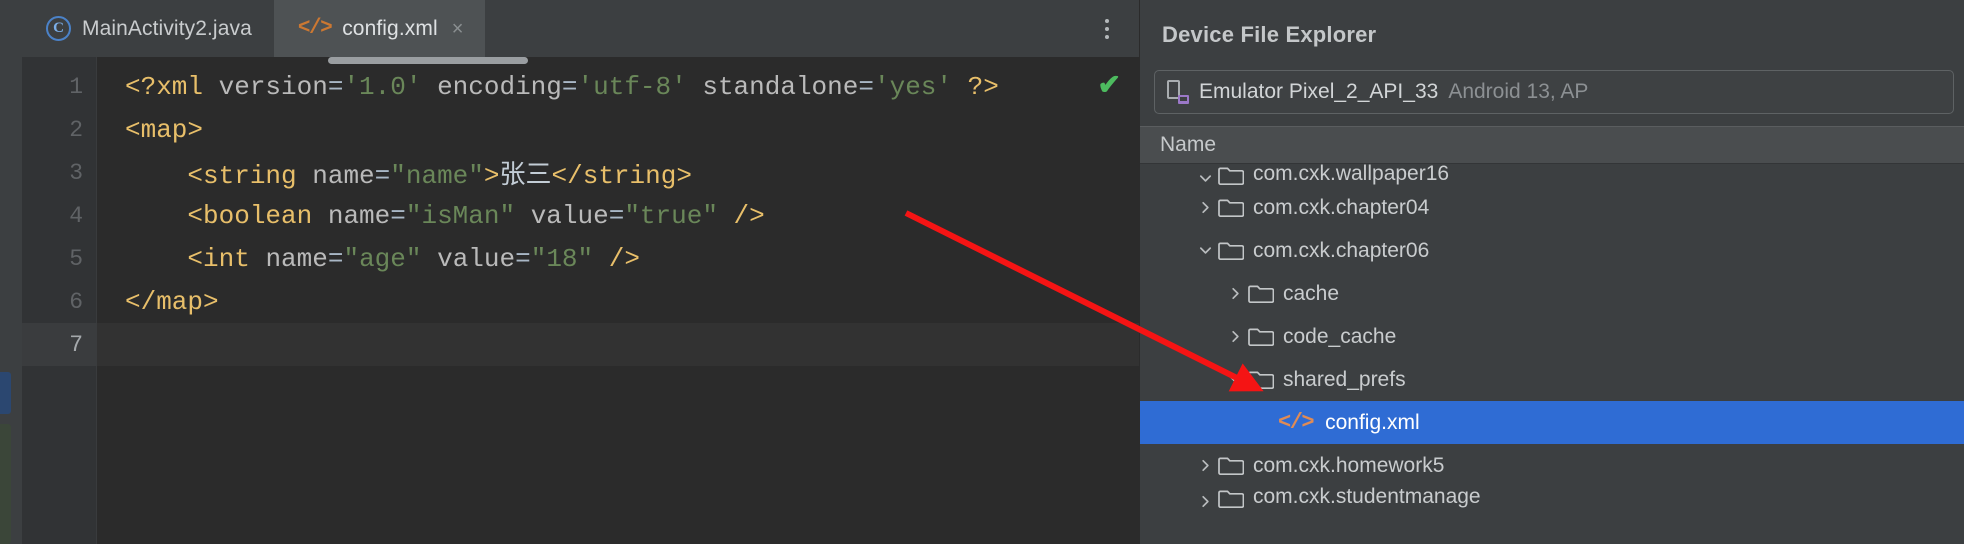 The image size is (1964, 544). Describe the element at coordinates (5, 484) in the screenshot. I see `stripe-marker-green` at that location.